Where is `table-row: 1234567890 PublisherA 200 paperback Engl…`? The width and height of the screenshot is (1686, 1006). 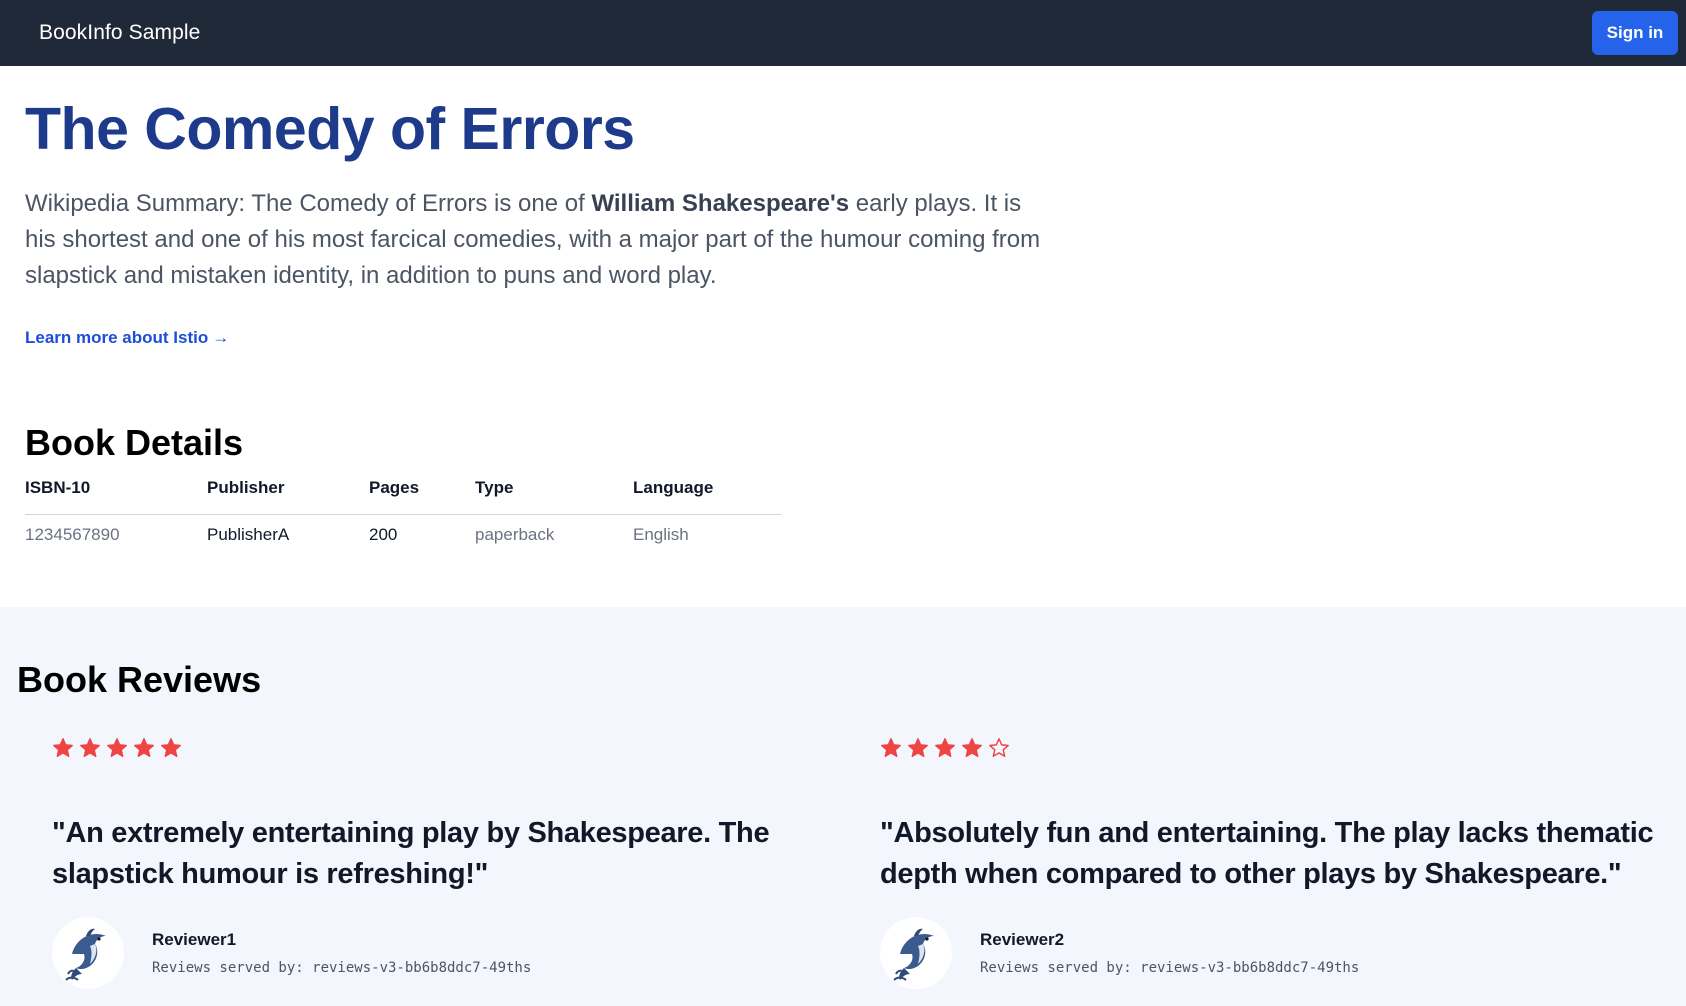 table-row: 1234567890 PublisherA 200 paperback Engl… is located at coordinates (403, 530).